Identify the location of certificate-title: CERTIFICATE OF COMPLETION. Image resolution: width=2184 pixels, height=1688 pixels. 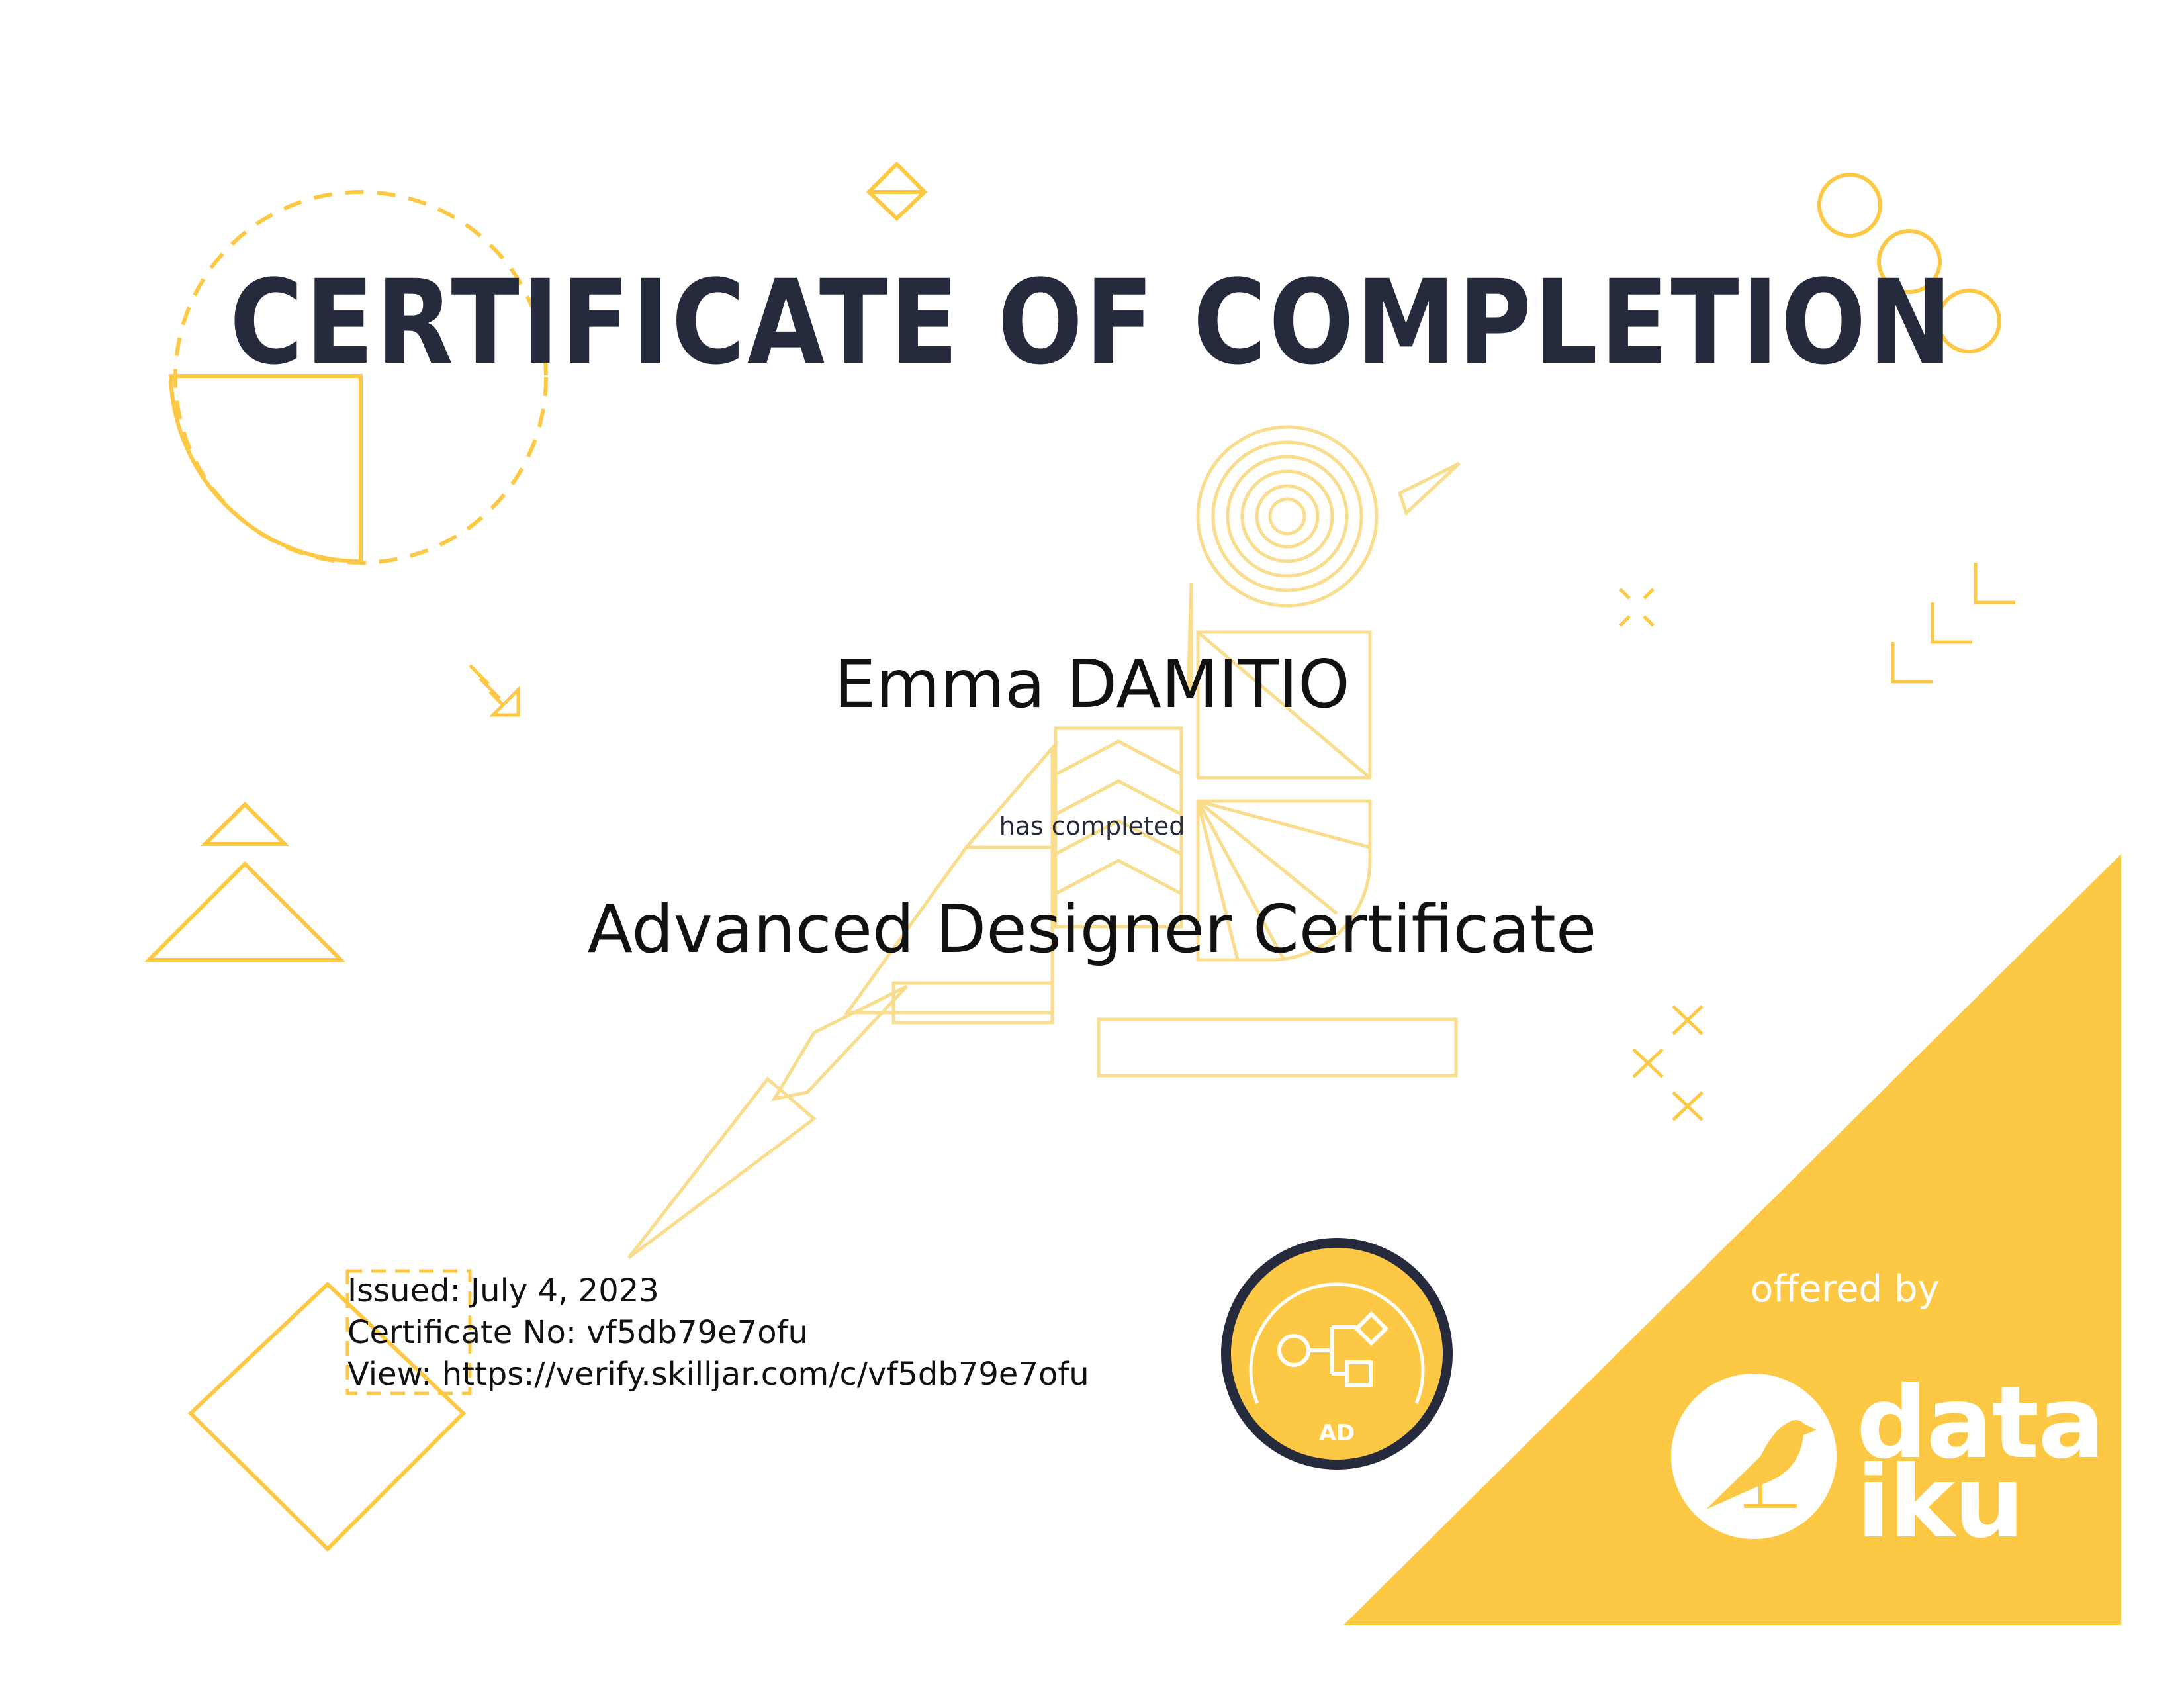
(1092, 323).